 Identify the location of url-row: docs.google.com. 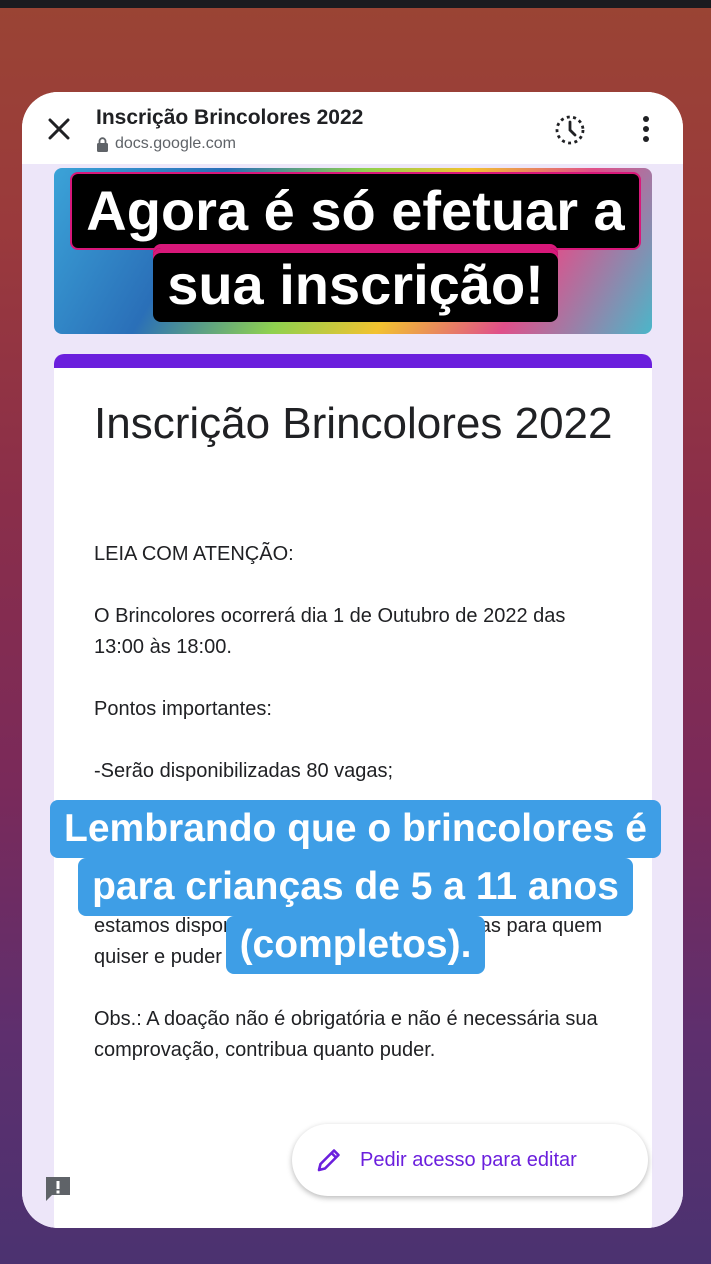
(166, 144).